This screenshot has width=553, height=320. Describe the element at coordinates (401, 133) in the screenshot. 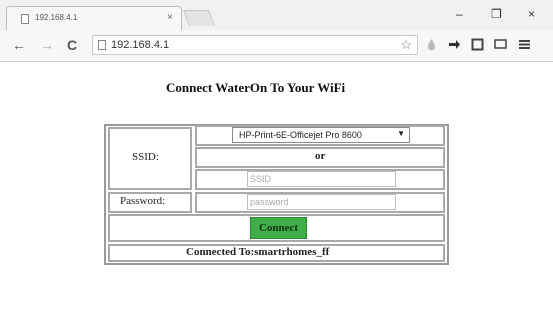

I see `chevron-down-icon: ▼` at that location.